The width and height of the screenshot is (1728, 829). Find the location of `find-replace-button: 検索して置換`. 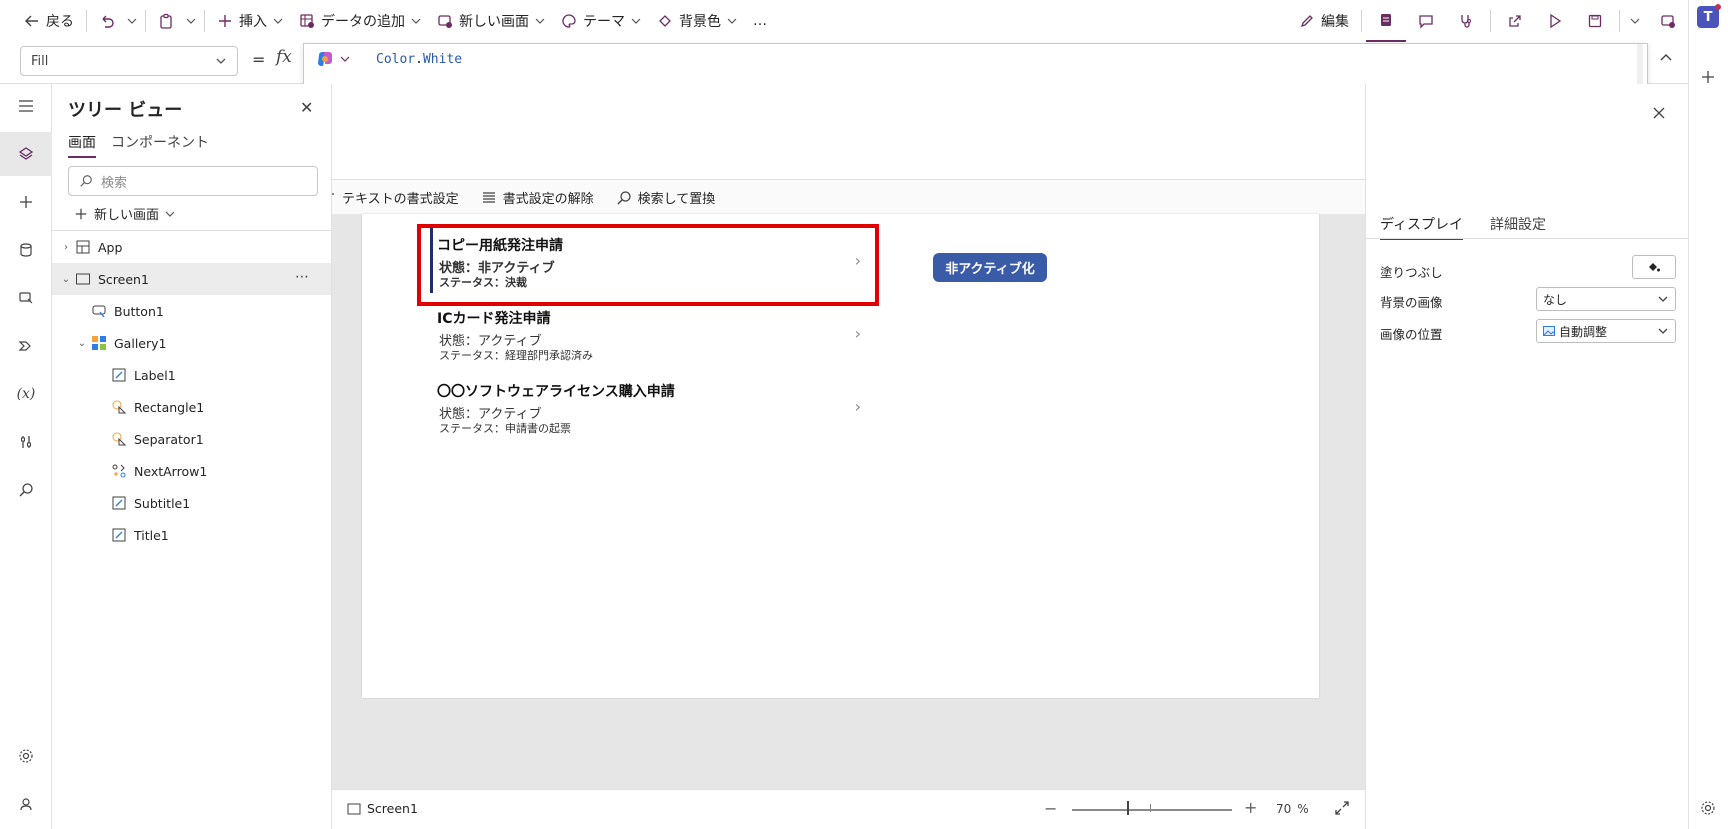

find-replace-button: 検索して置換 is located at coordinates (666, 197).